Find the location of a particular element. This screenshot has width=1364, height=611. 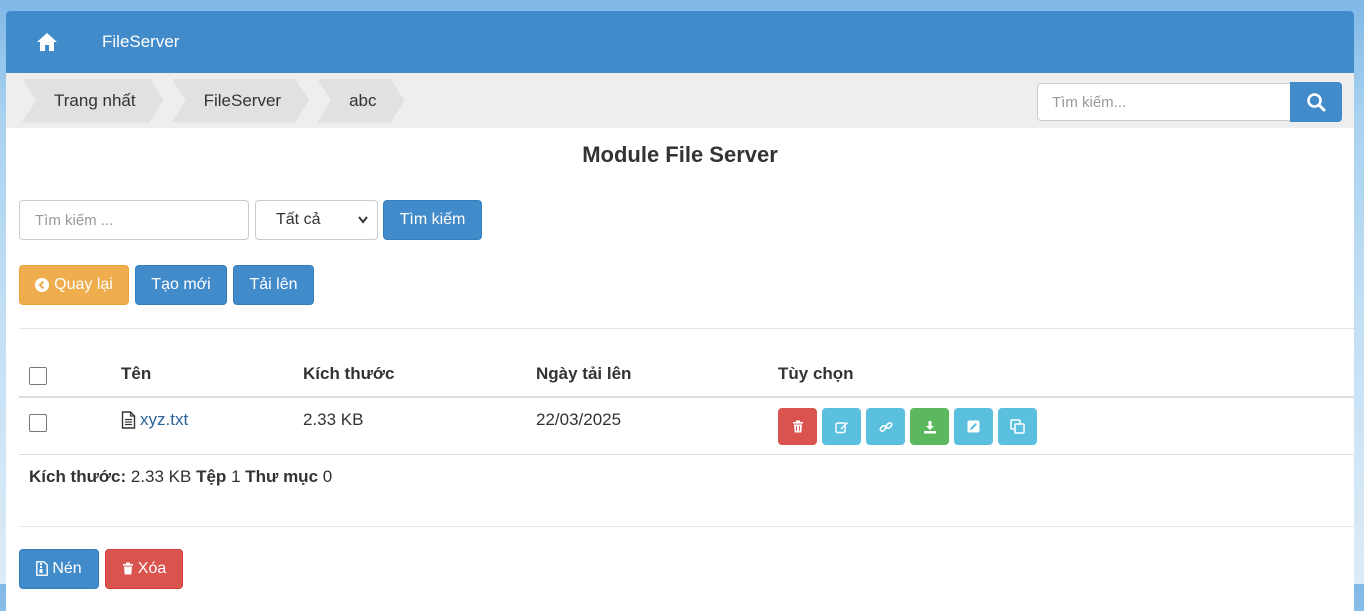

breadcrumb-bar: Trang nhất FileServer abc is located at coordinates (680, 100).